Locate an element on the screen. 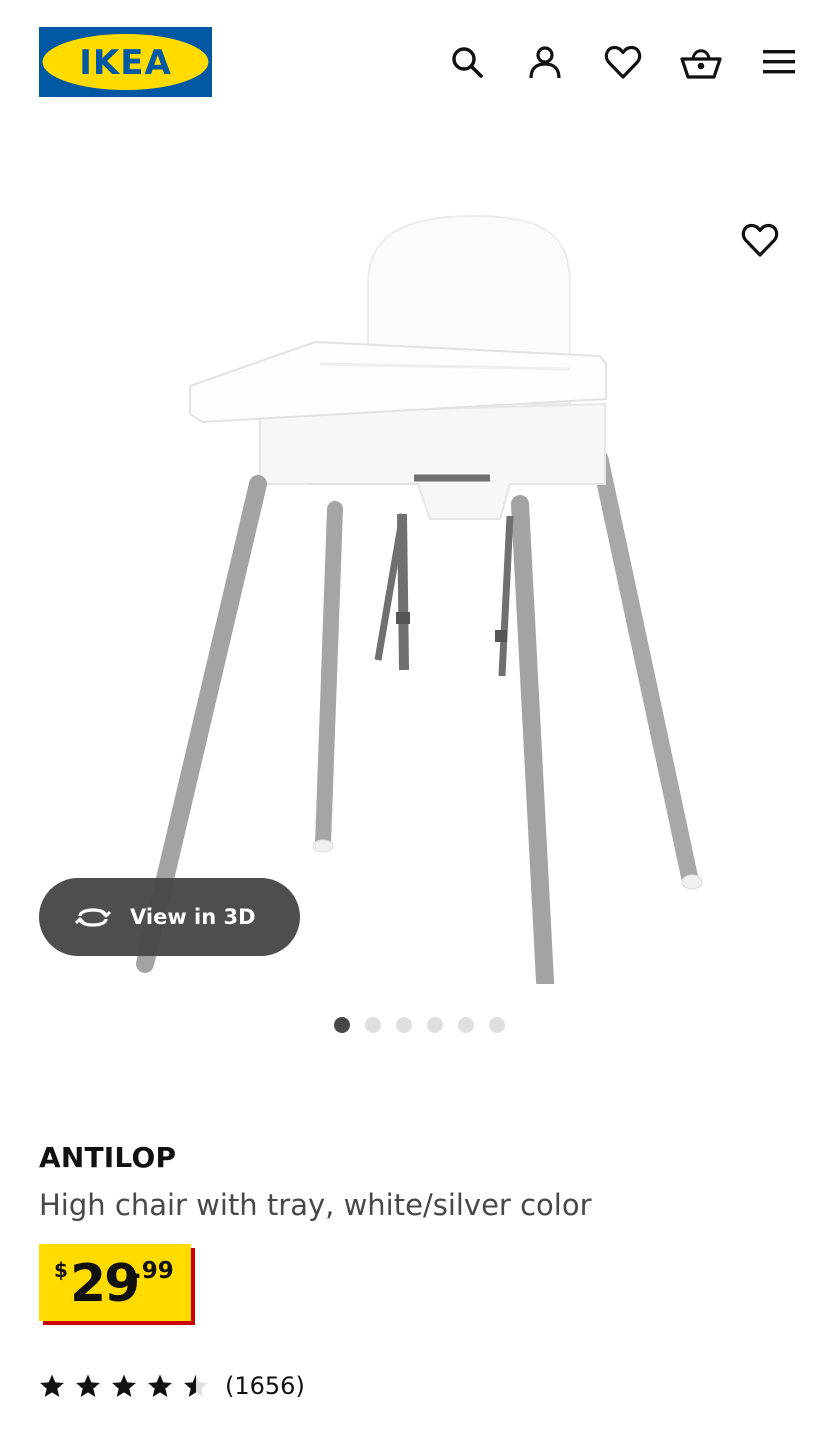 This screenshot has width=838, height=1440. review-count: (1656) is located at coordinates (265, 1386).